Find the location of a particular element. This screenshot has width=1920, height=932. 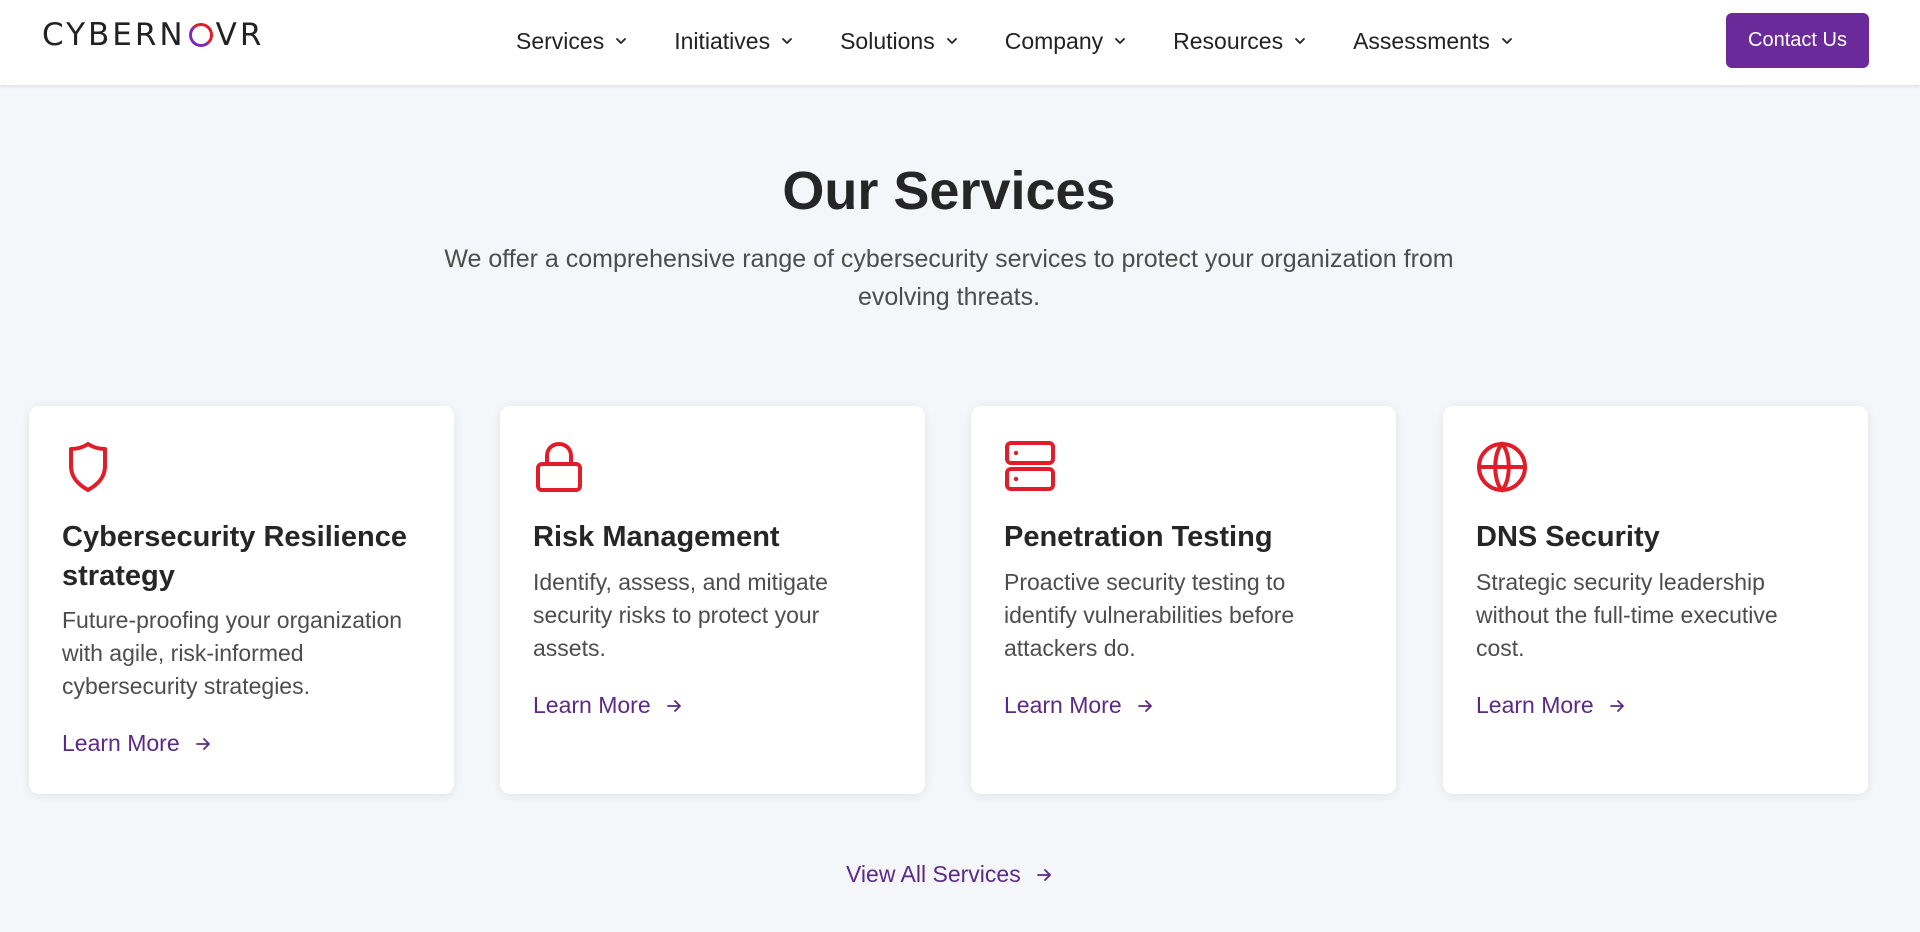

nav-label: Company is located at coordinates (1054, 40).